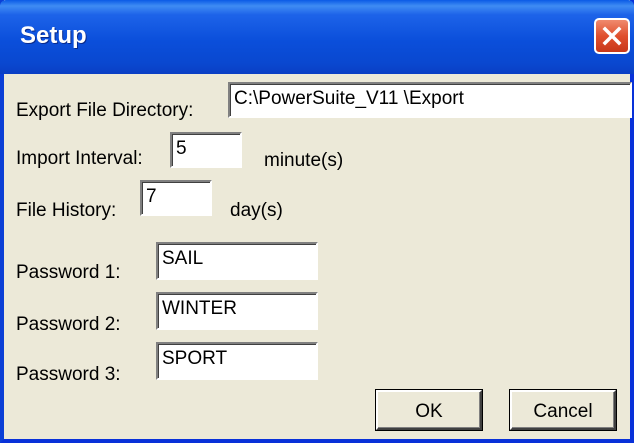 The image size is (634, 443). I want to click on export-directory-field: C:\PowerSuite_V11 \Export, so click(430, 100).